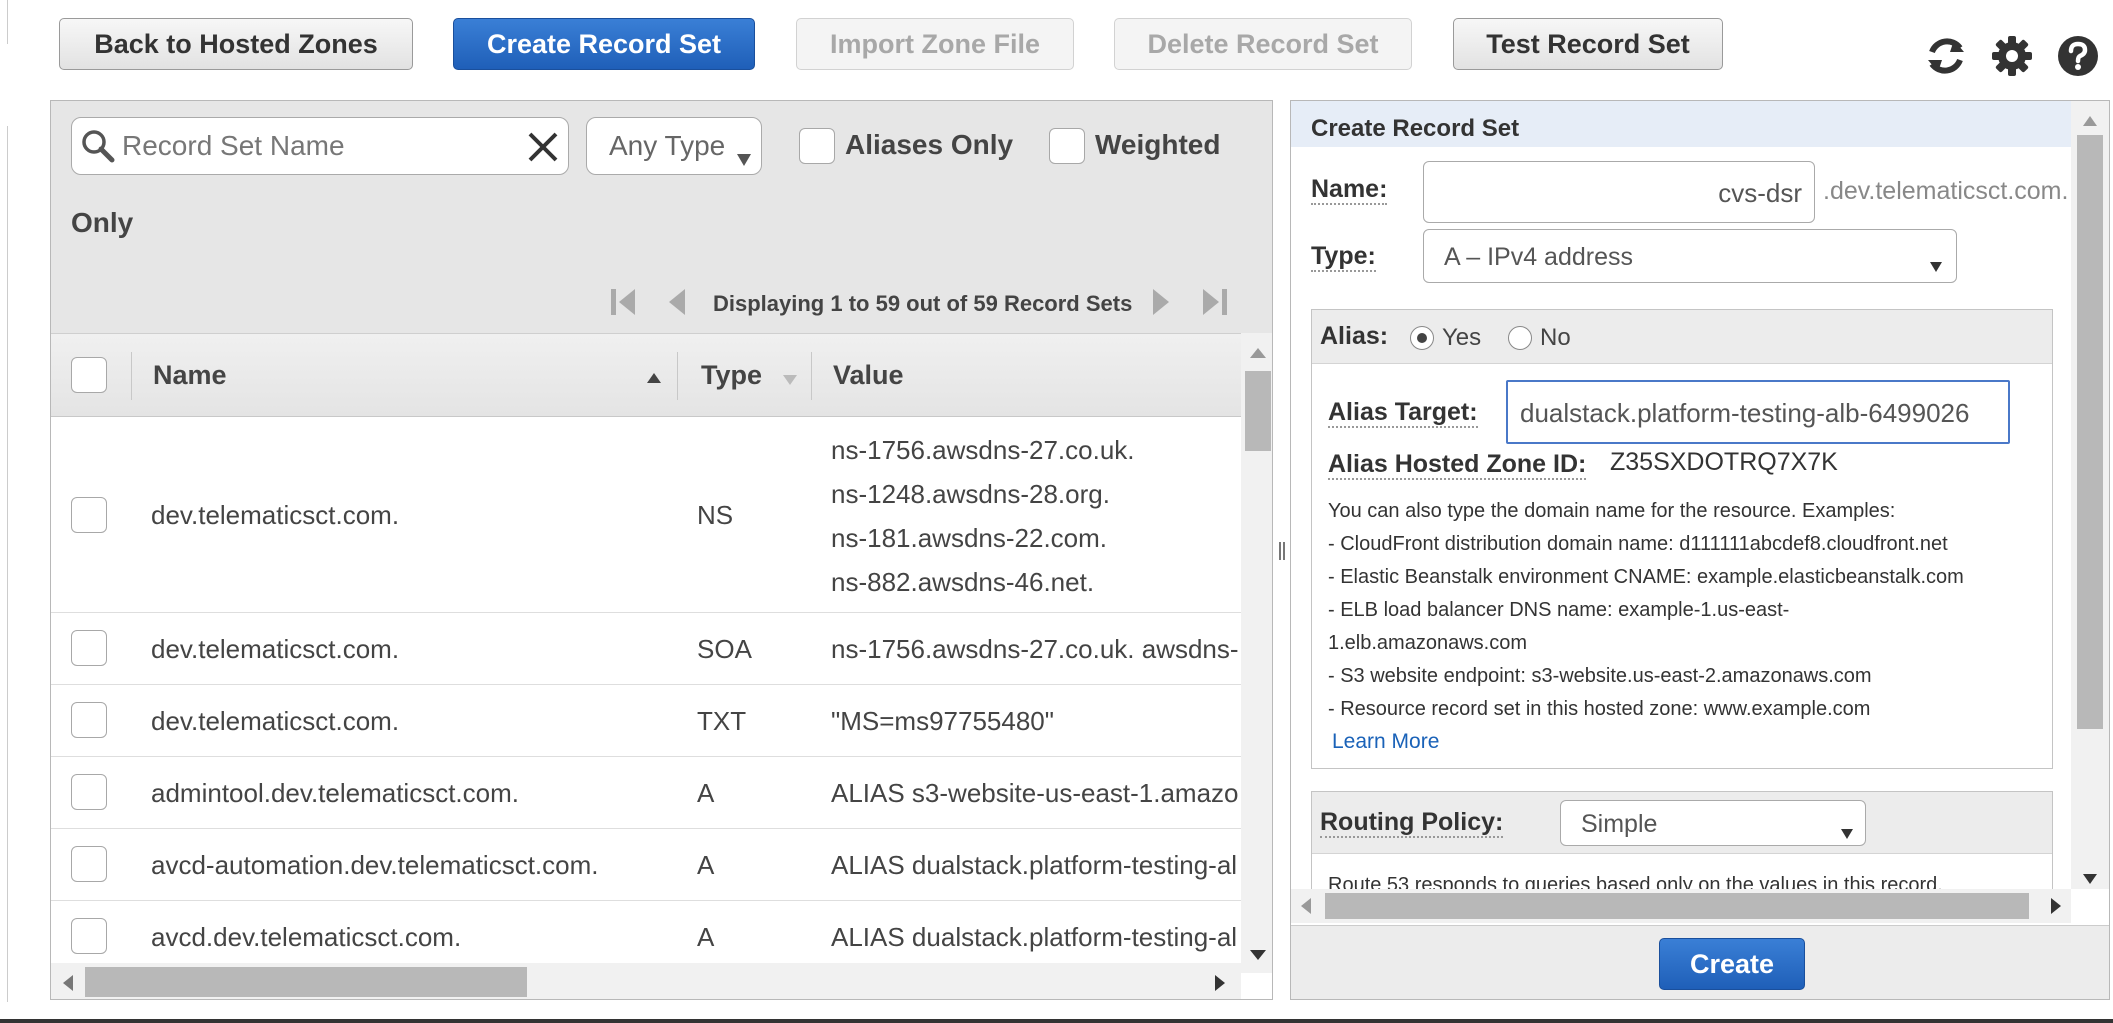 The image size is (2113, 1023). Describe the element at coordinates (1422, 338) in the screenshot. I see `alias-yes-radio` at that location.